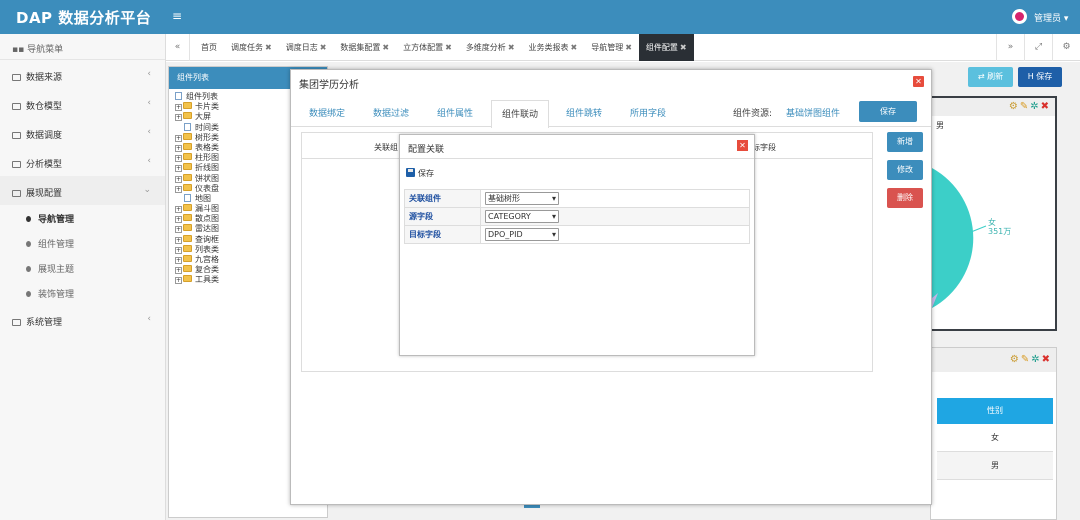  What do you see at coordinates (611, 47) in the screenshot?
I see `tab-nav: 导航管理 ✖` at bounding box center [611, 47].